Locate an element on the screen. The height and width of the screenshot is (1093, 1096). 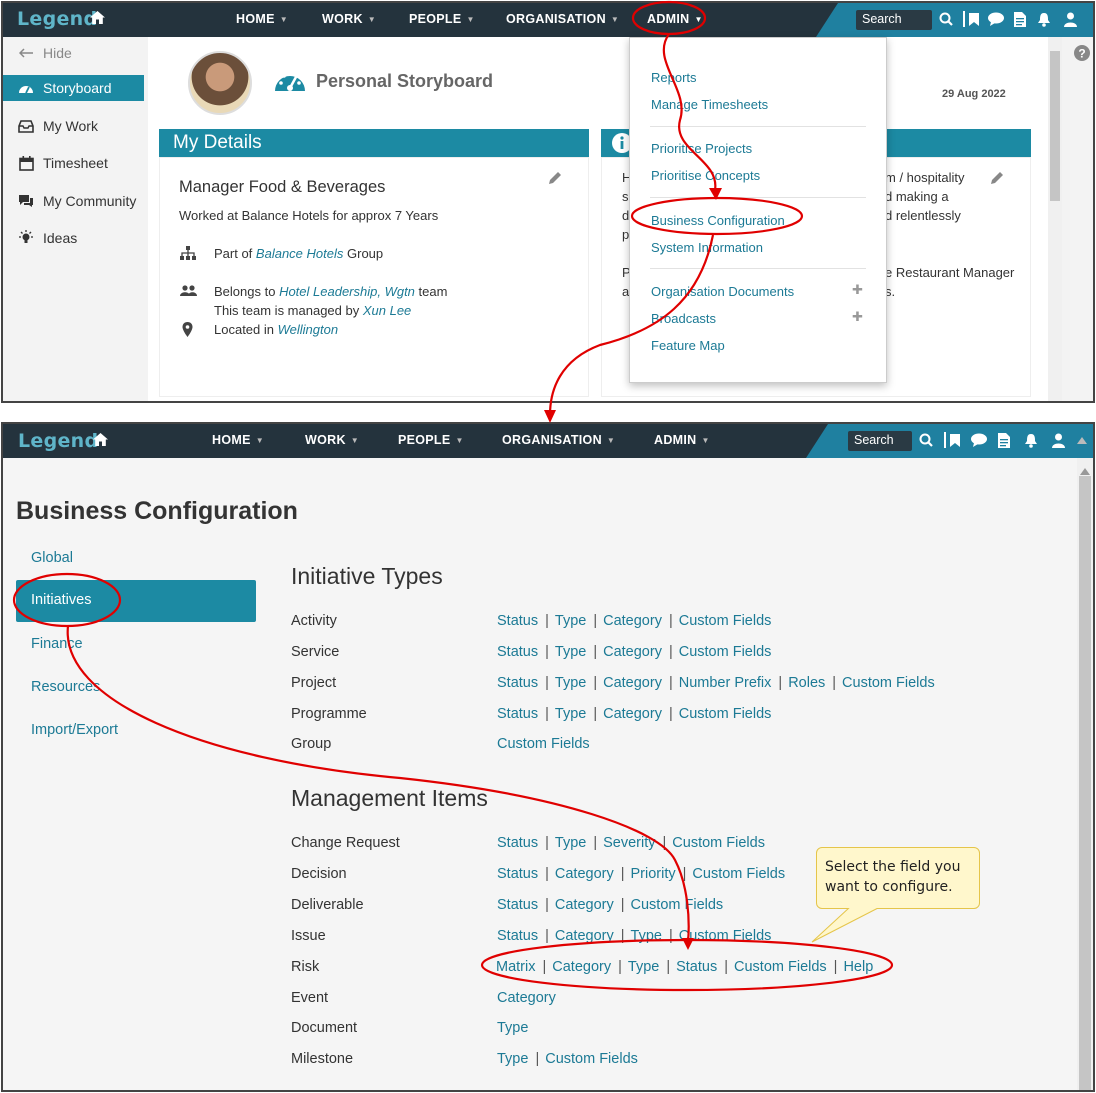
side-nav-initiatives: Initiatives is located at coordinates (136, 601).